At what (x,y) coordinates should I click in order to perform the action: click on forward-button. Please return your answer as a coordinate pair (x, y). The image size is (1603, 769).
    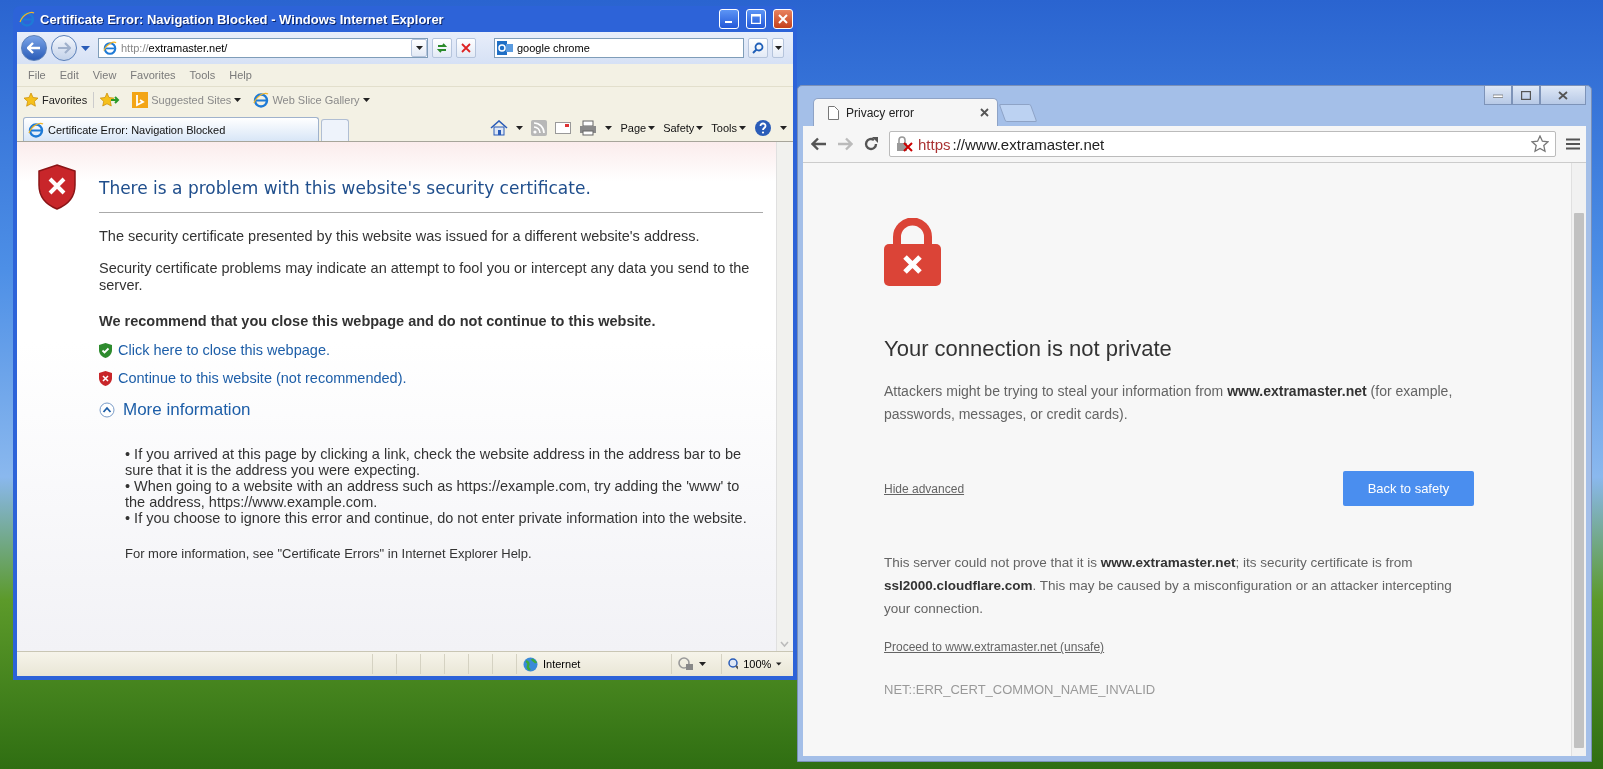
    Looking at the image, I should click on (64, 48).